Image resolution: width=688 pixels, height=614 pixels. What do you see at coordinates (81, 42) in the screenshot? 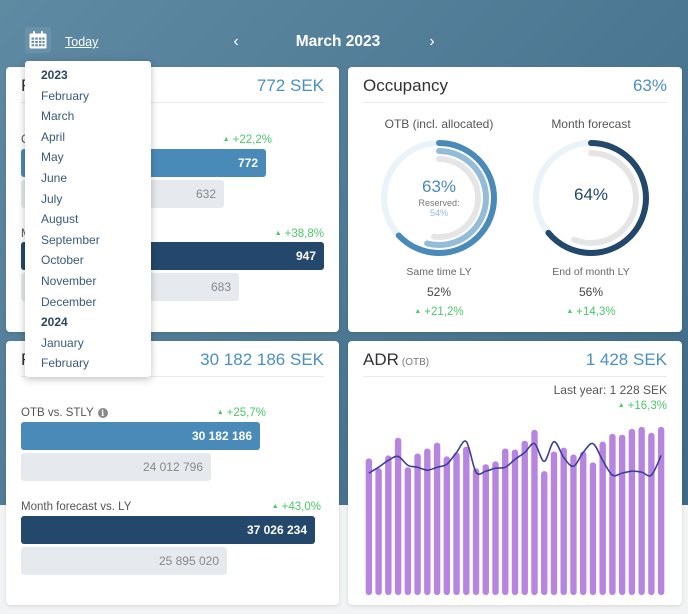
I see `today-link: Today` at bounding box center [81, 42].